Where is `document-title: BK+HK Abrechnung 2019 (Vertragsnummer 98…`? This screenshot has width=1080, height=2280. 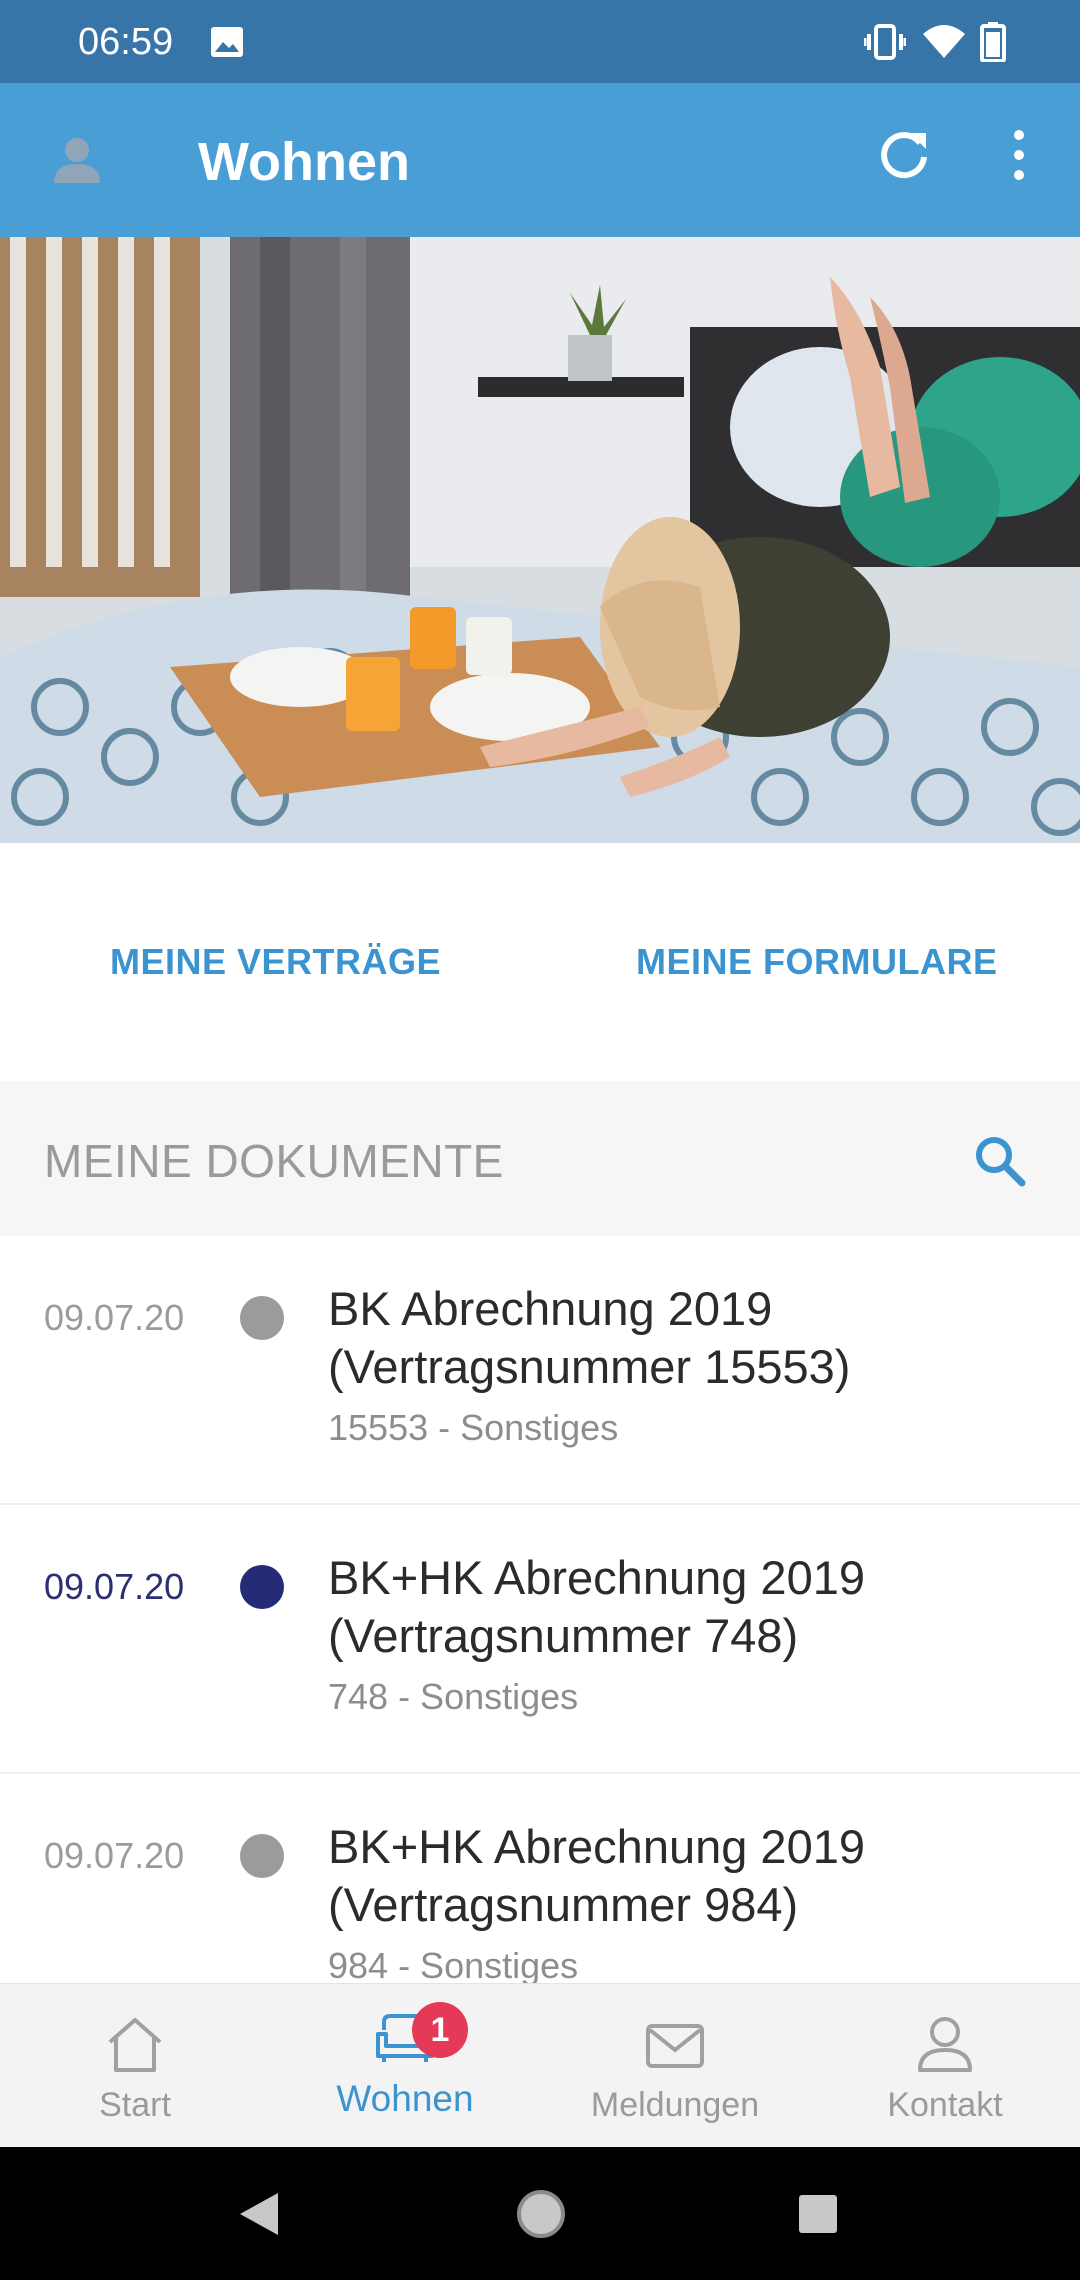 document-title: BK+HK Abrechnung 2019 (Vertragsnummer 98… is located at coordinates (596, 1875).